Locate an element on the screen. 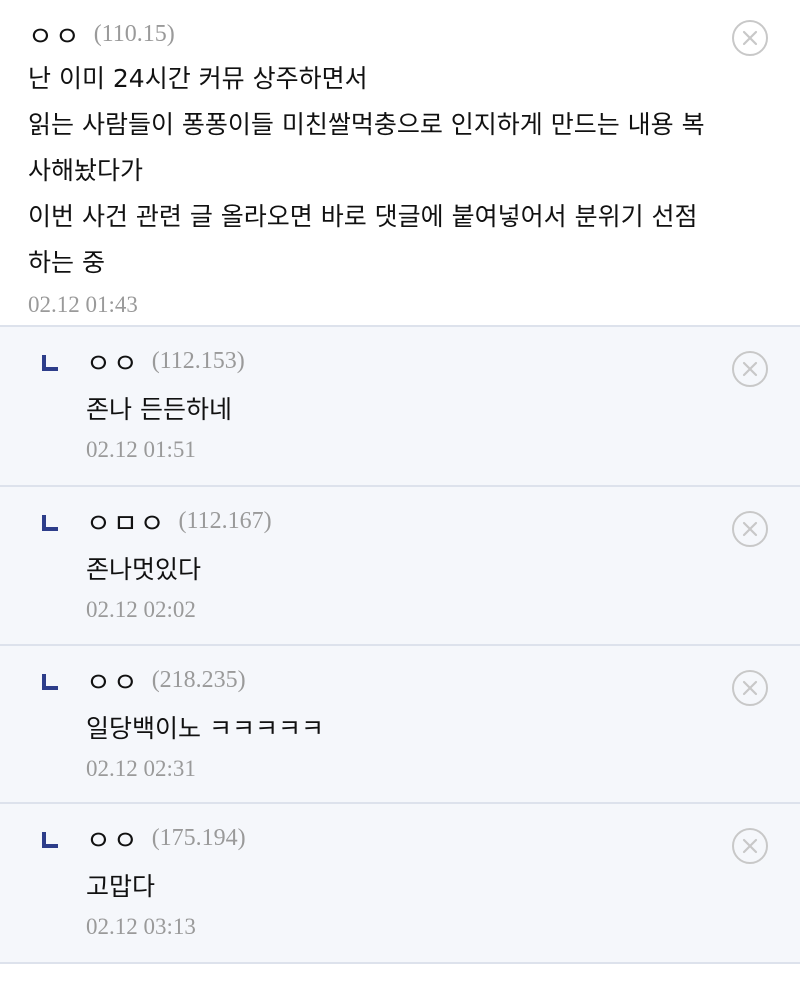 The width and height of the screenshot is (800, 982). comment-date: 02.12 01:43 is located at coordinates (83, 304).